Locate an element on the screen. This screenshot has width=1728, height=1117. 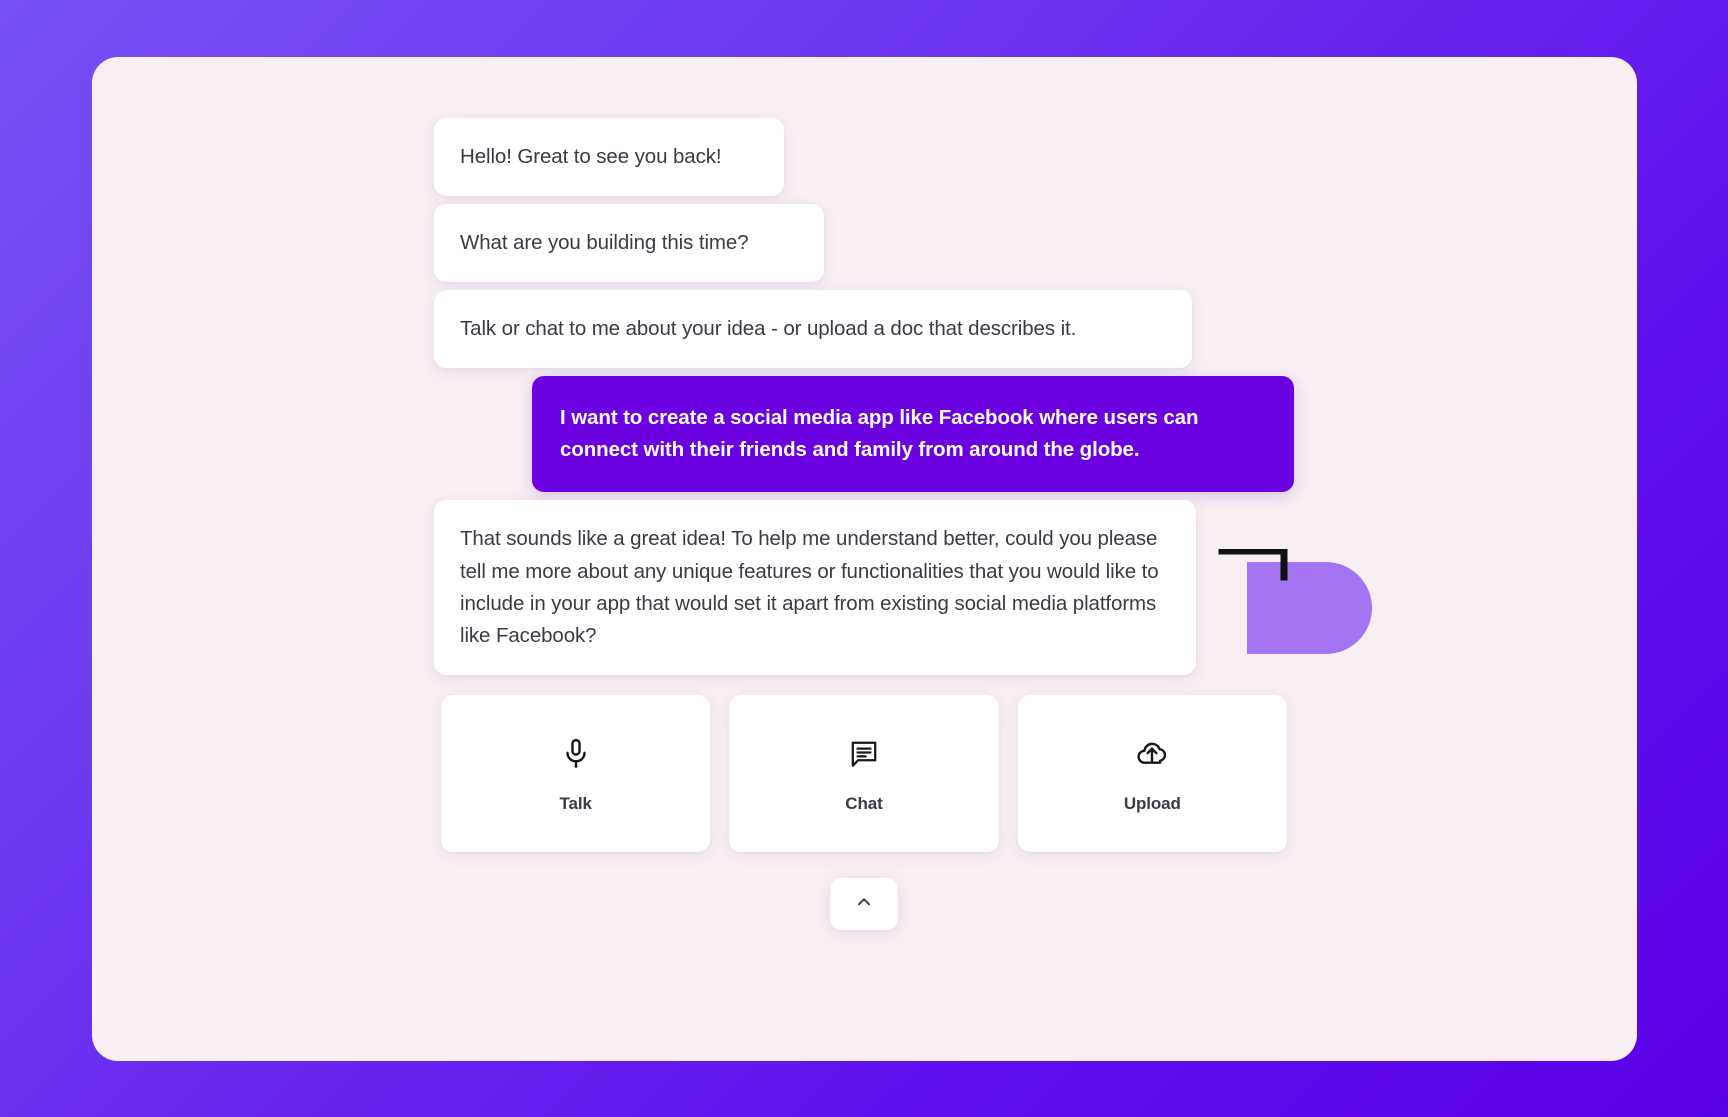
talk-button: Talk is located at coordinates (576, 774).